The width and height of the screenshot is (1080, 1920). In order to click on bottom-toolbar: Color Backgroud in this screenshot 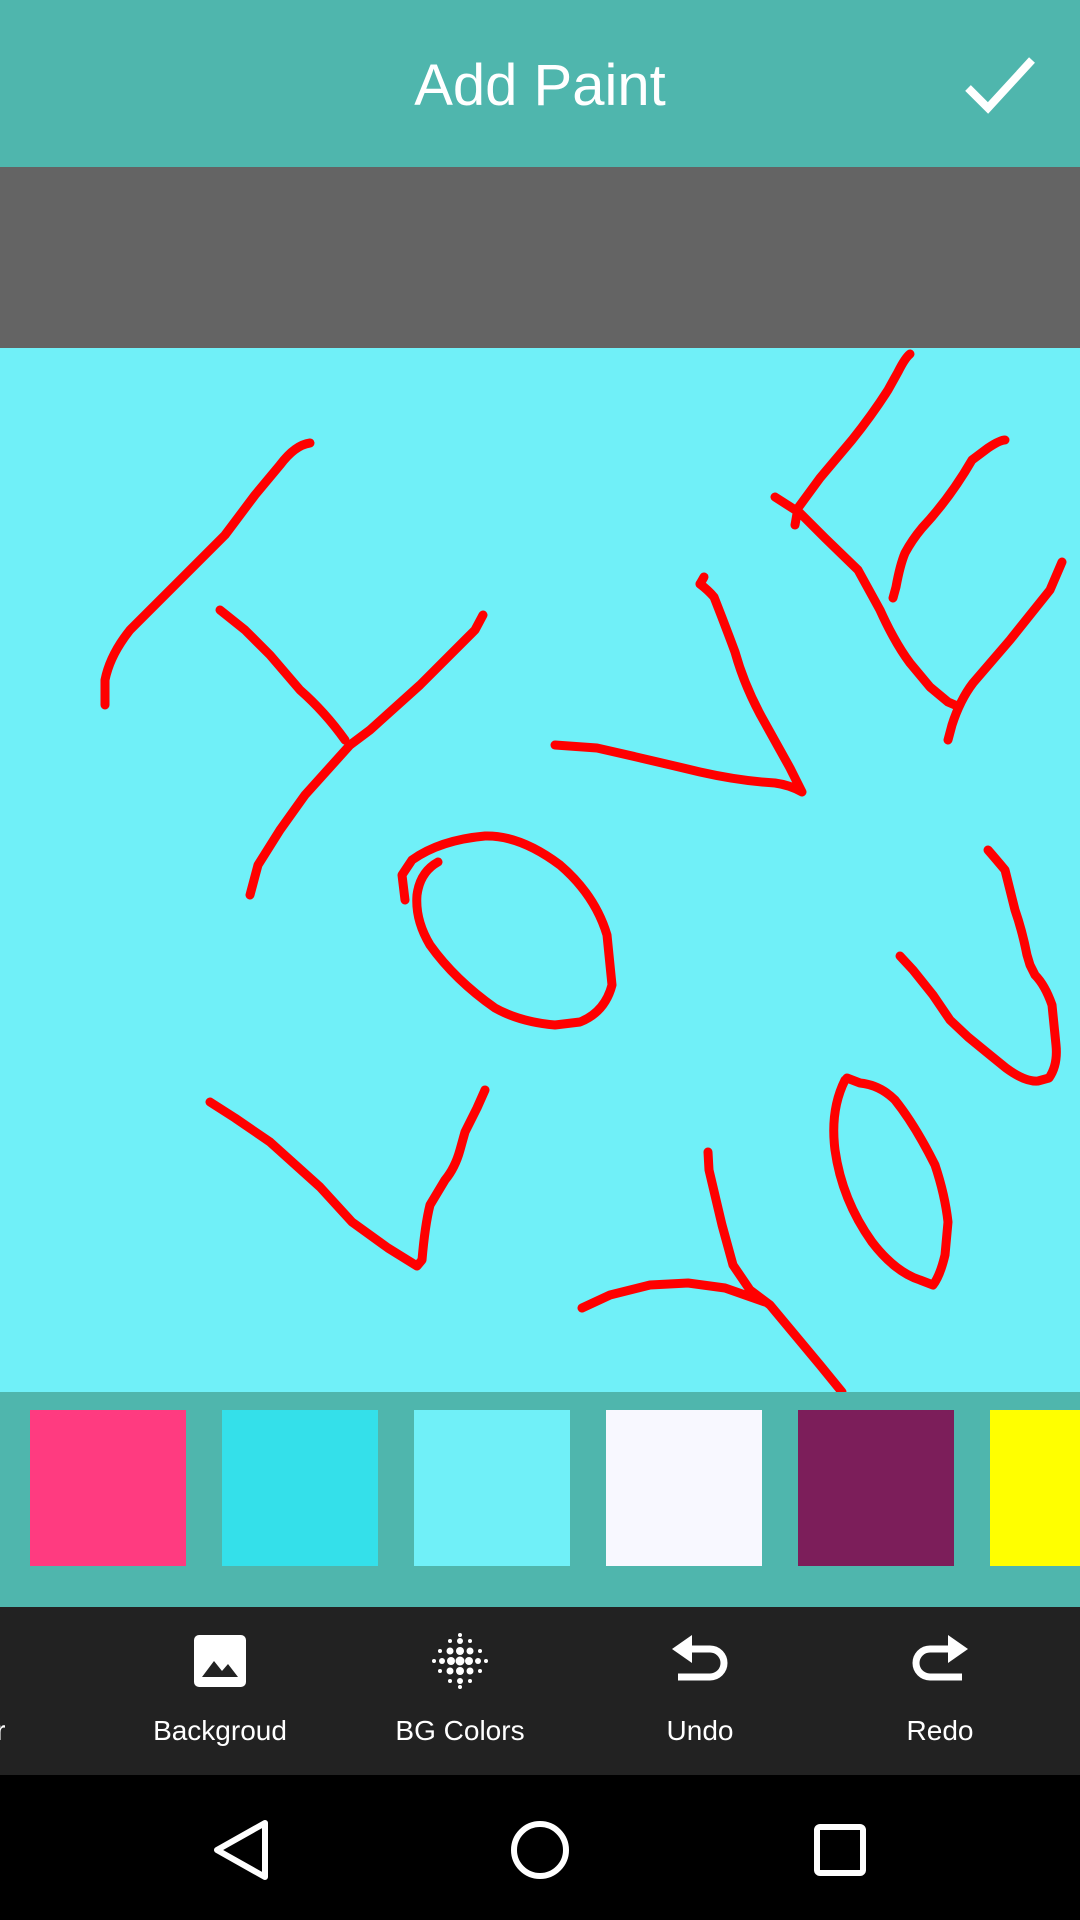, I will do `click(540, 1691)`.